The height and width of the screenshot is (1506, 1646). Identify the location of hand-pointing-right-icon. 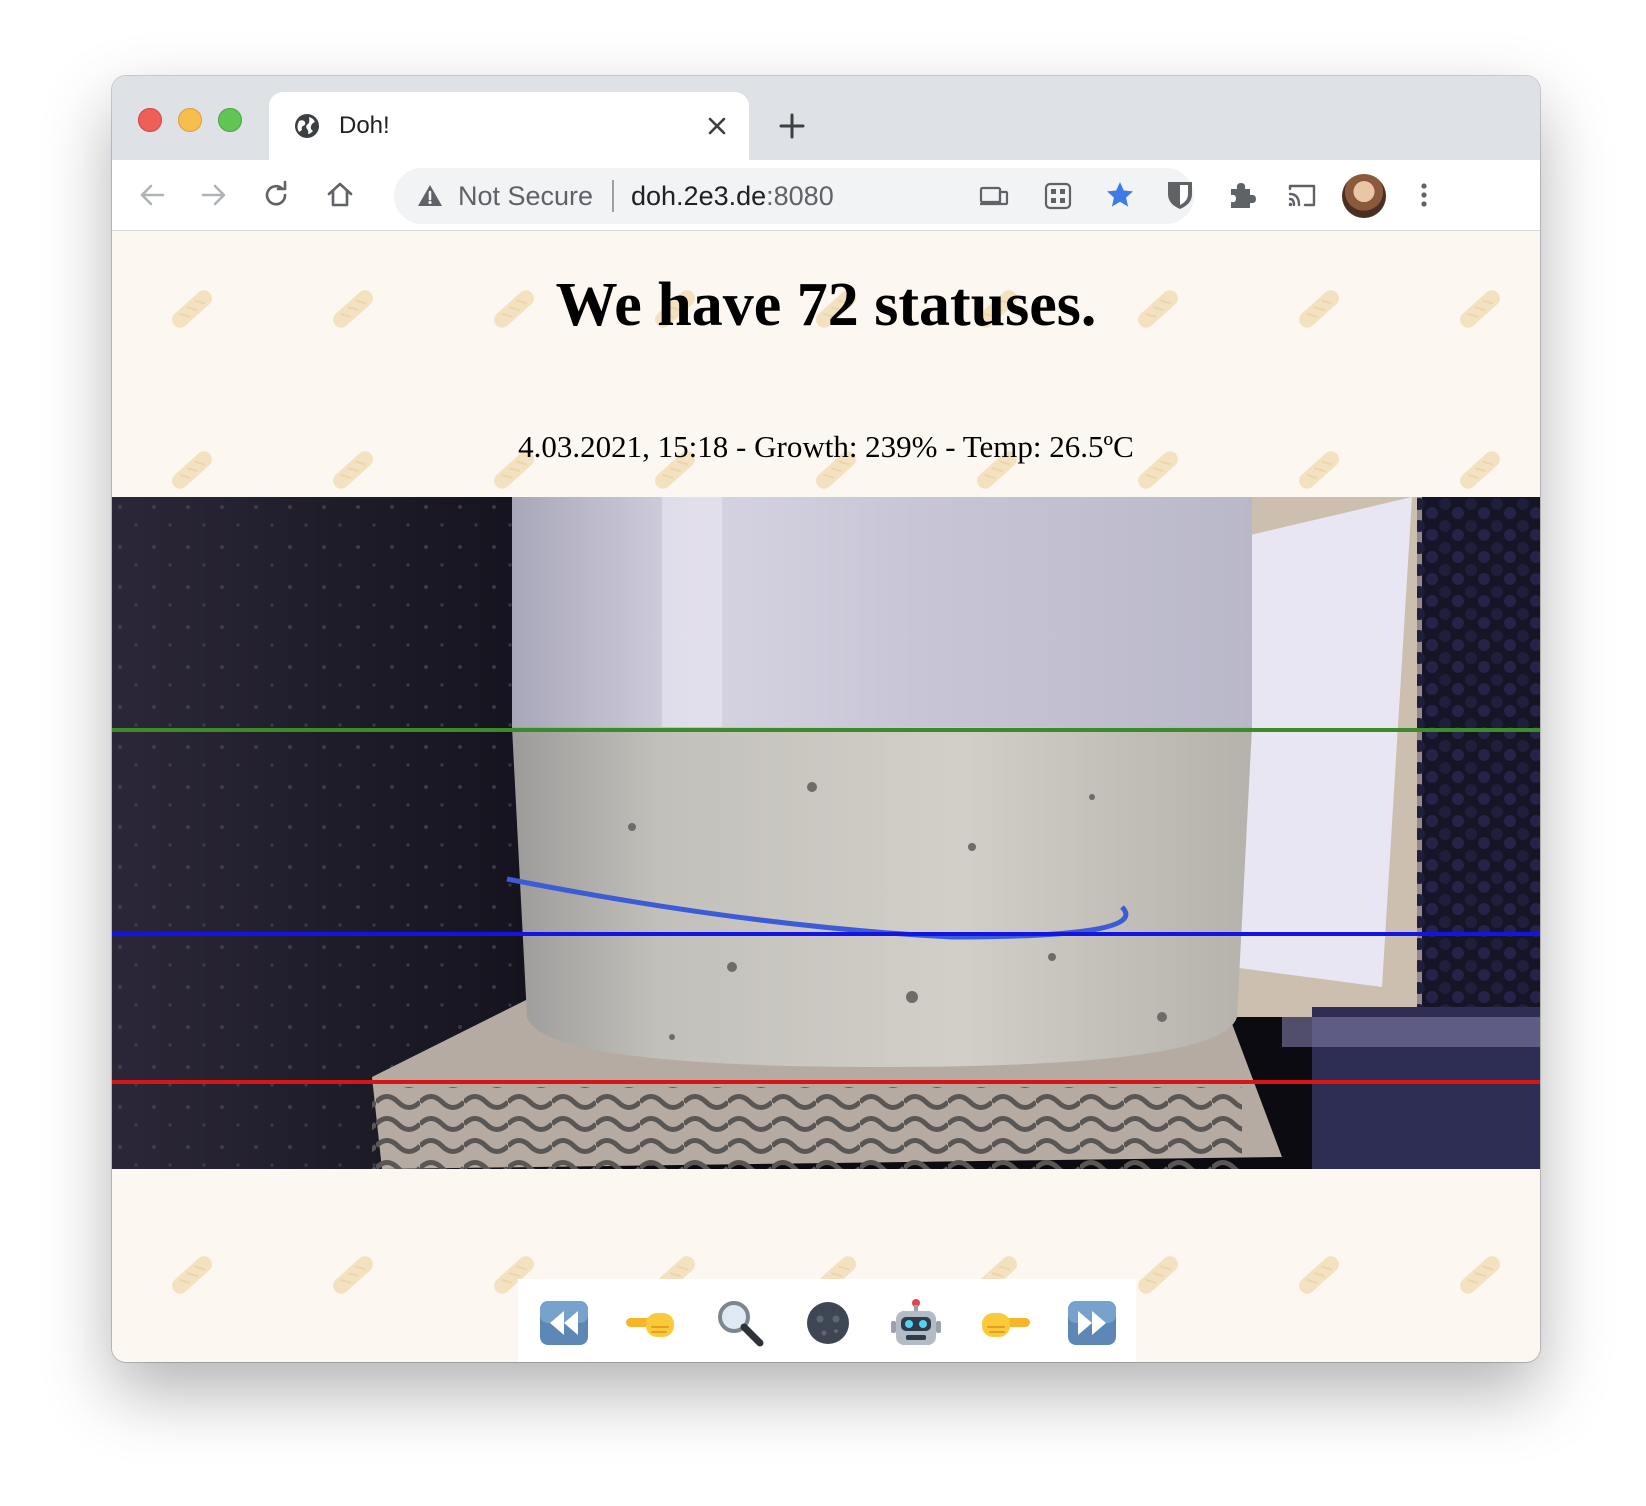
(1004, 1323).